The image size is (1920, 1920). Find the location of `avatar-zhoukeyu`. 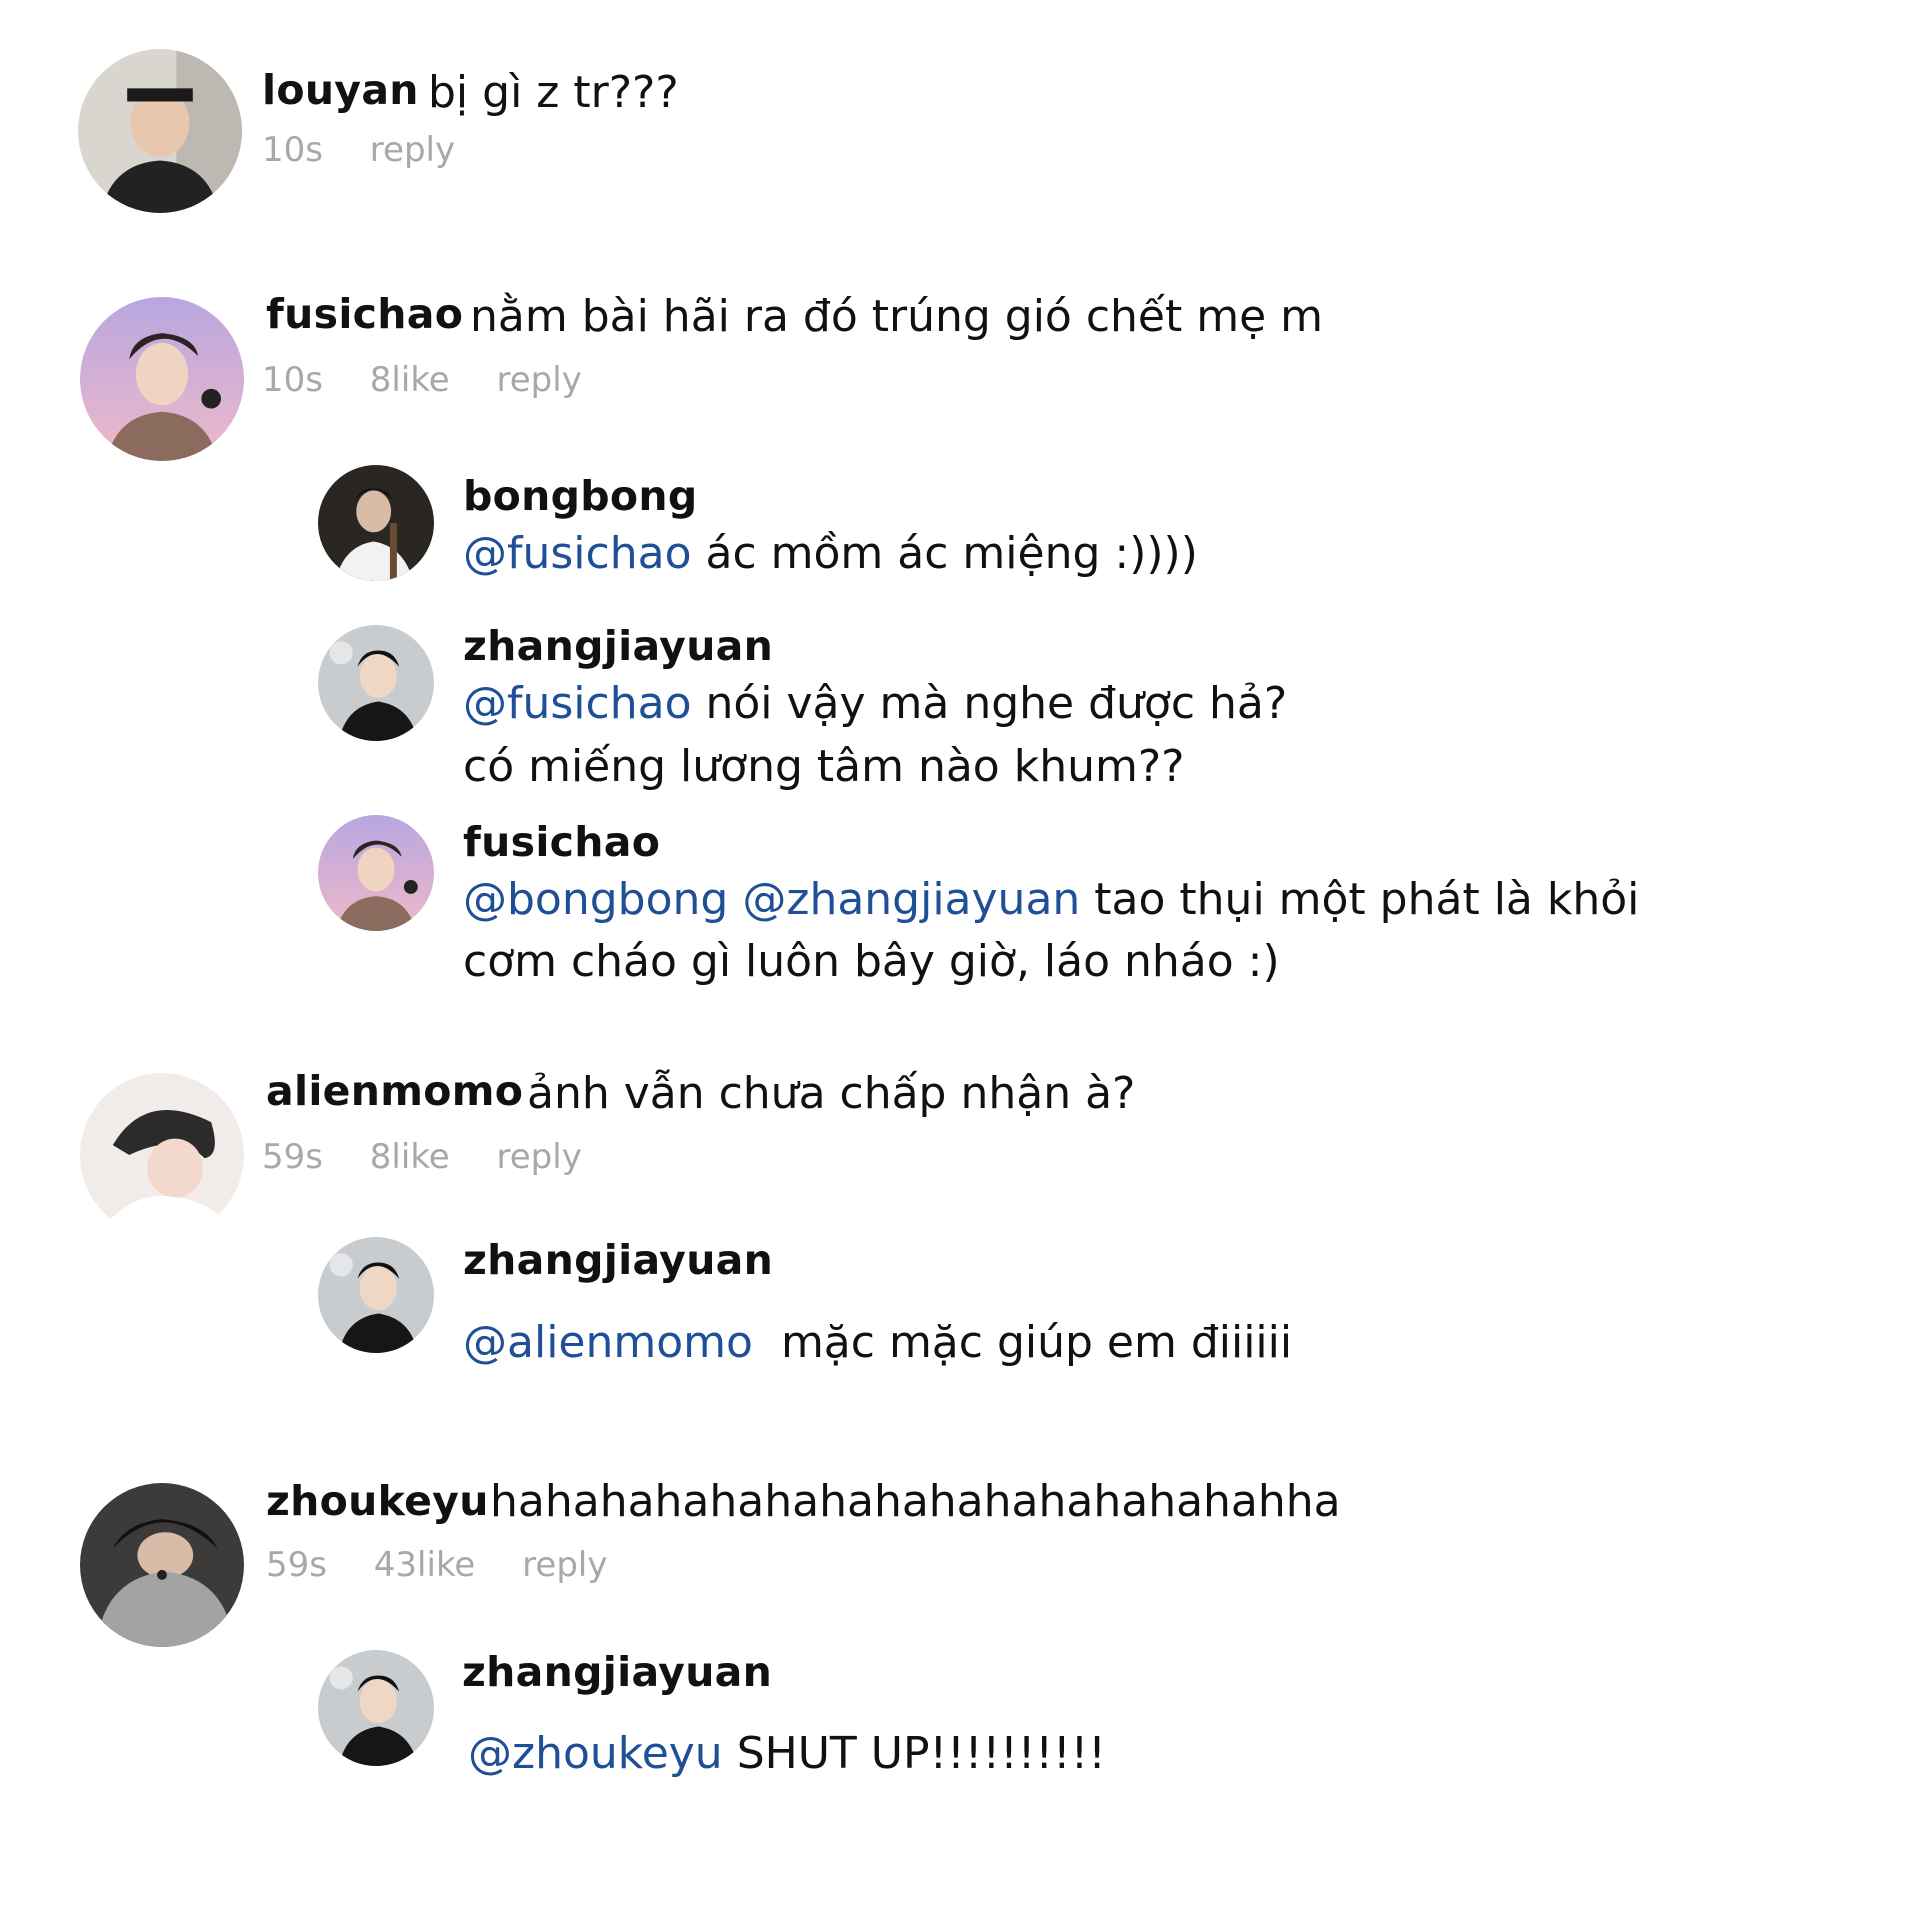

avatar-zhoukeyu is located at coordinates (162, 1565).